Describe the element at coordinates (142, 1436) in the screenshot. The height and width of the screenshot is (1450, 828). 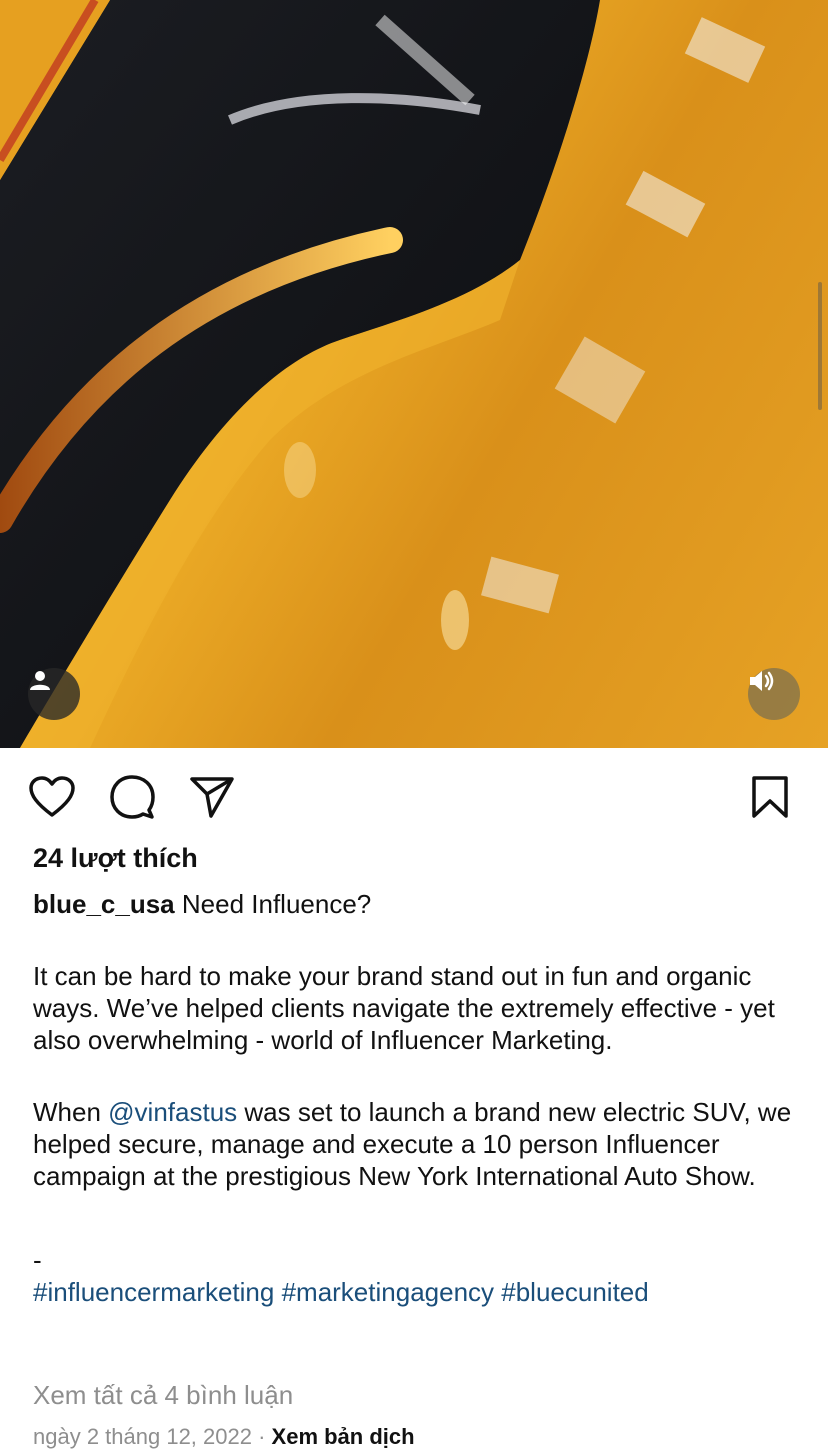
I see `post-date: ngày 2 tháng 12, 2022` at that location.